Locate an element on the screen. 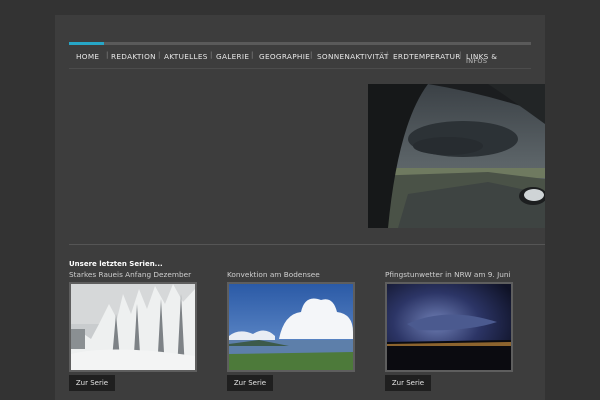 Image resolution: width=600 pixels, height=400 pixels. series-card-image-night-storm is located at coordinates (449, 327).